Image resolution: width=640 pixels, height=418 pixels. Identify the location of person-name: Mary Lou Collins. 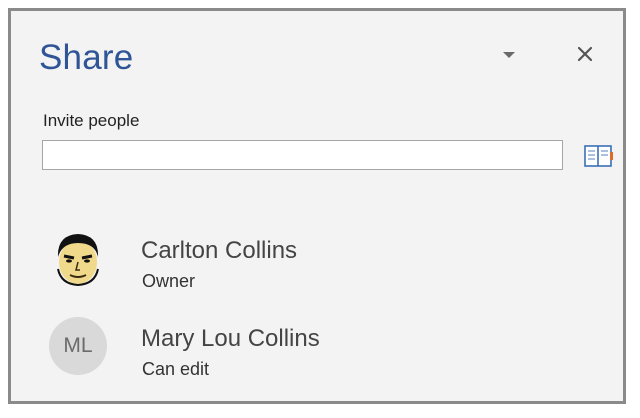
(230, 338).